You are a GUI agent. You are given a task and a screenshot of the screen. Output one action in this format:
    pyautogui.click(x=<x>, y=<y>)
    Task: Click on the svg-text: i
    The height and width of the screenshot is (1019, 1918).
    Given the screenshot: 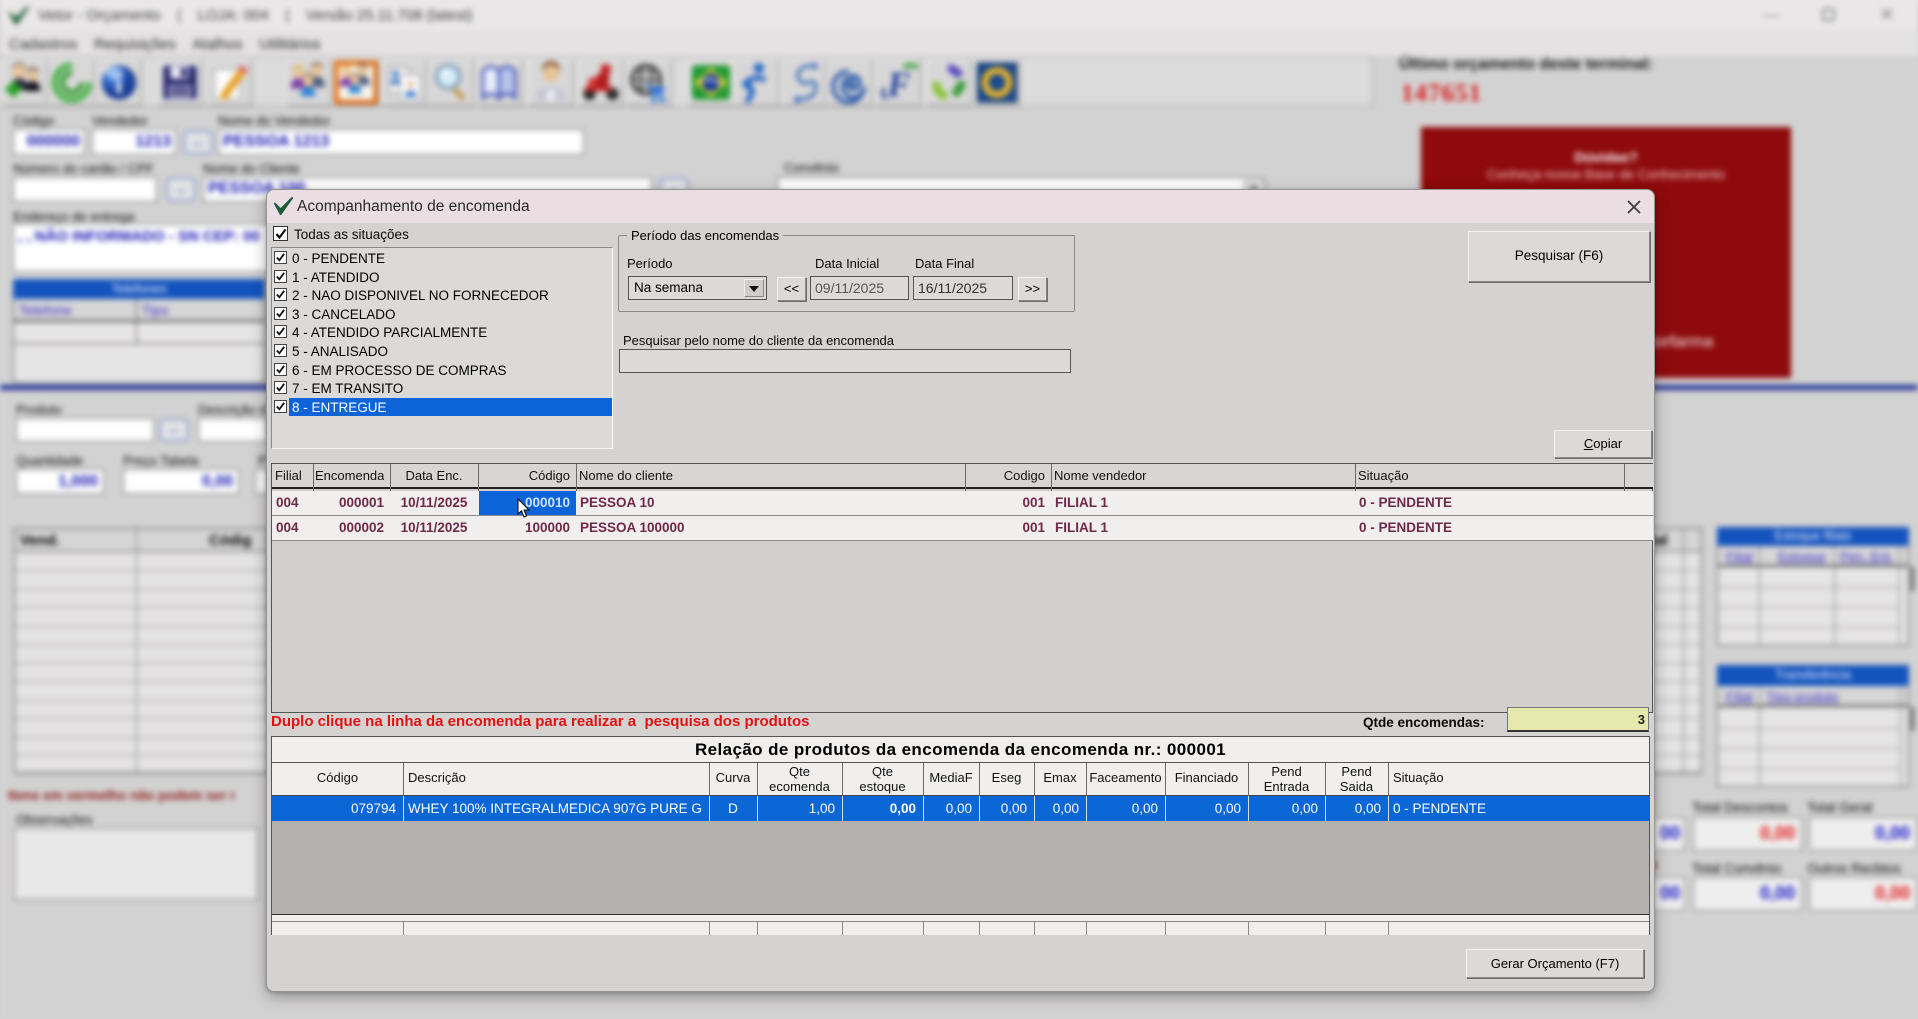 What is the action you would take?
    pyautogui.click(x=118, y=84)
    